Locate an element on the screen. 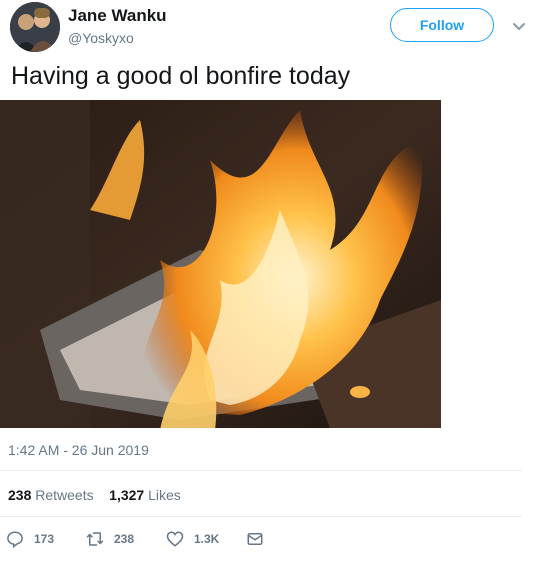 The width and height of the screenshot is (546, 567). direct-message-button is located at coordinates (260, 539).